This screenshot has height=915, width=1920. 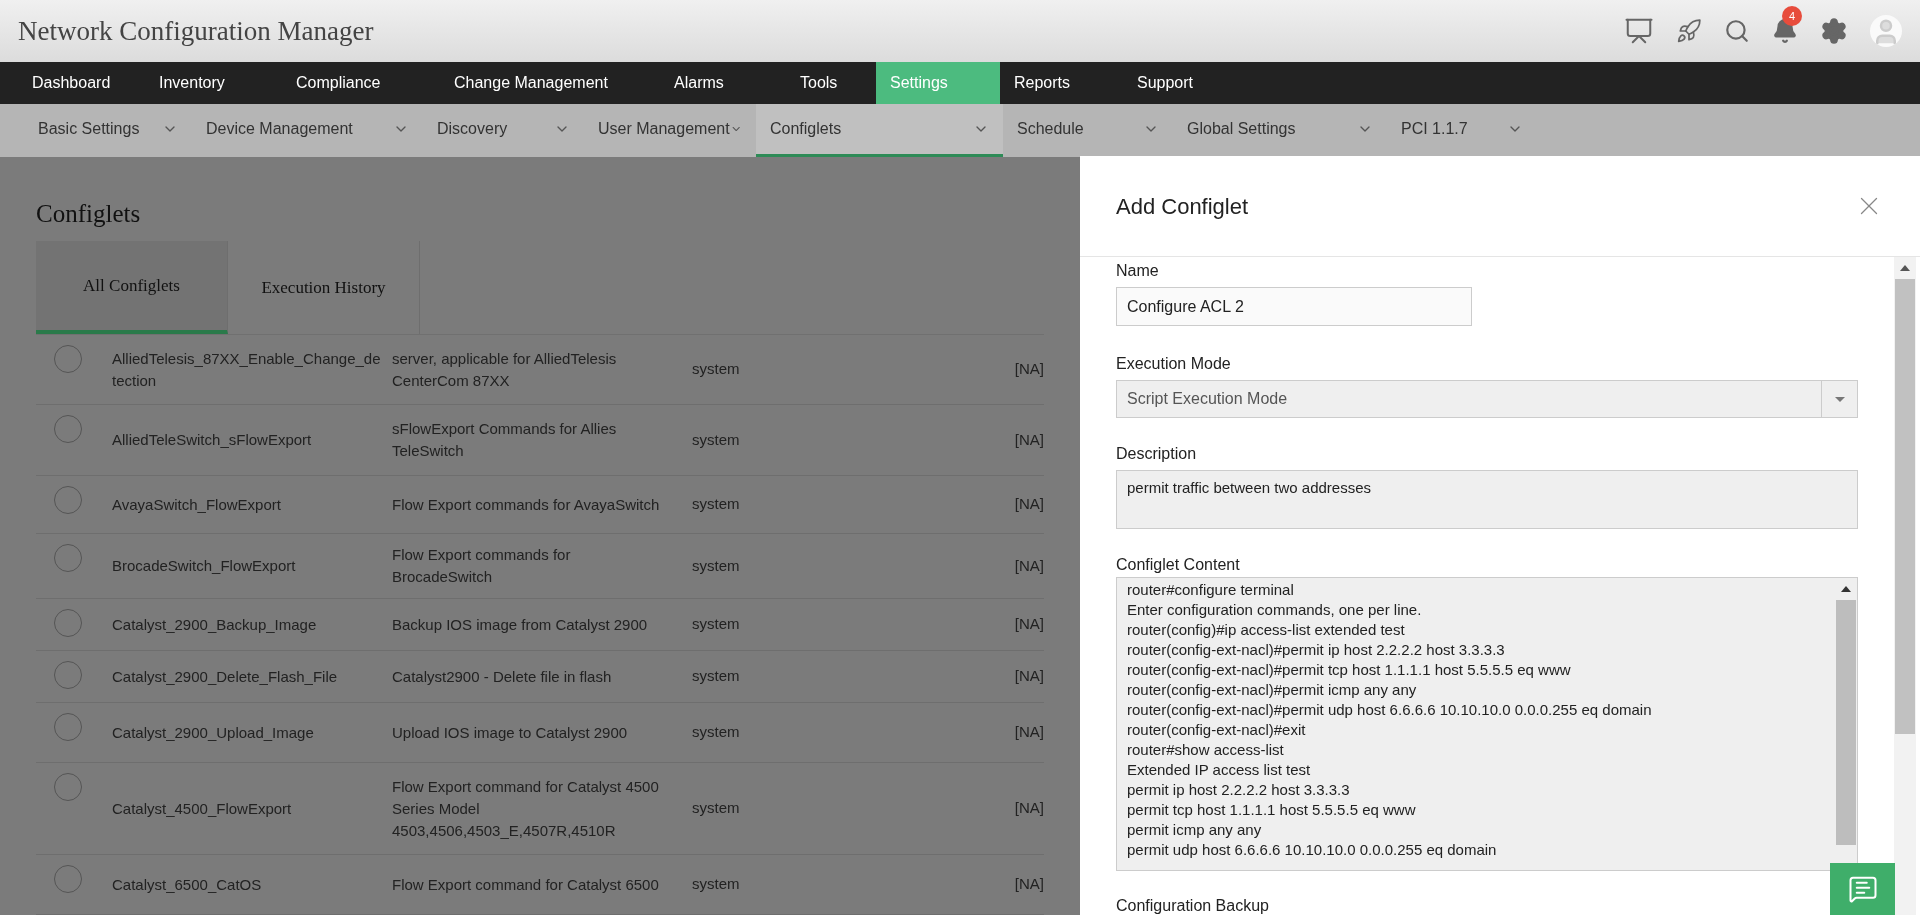 What do you see at coordinates (1689, 31) in the screenshot?
I see `rocket-icon` at bounding box center [1689, 31].